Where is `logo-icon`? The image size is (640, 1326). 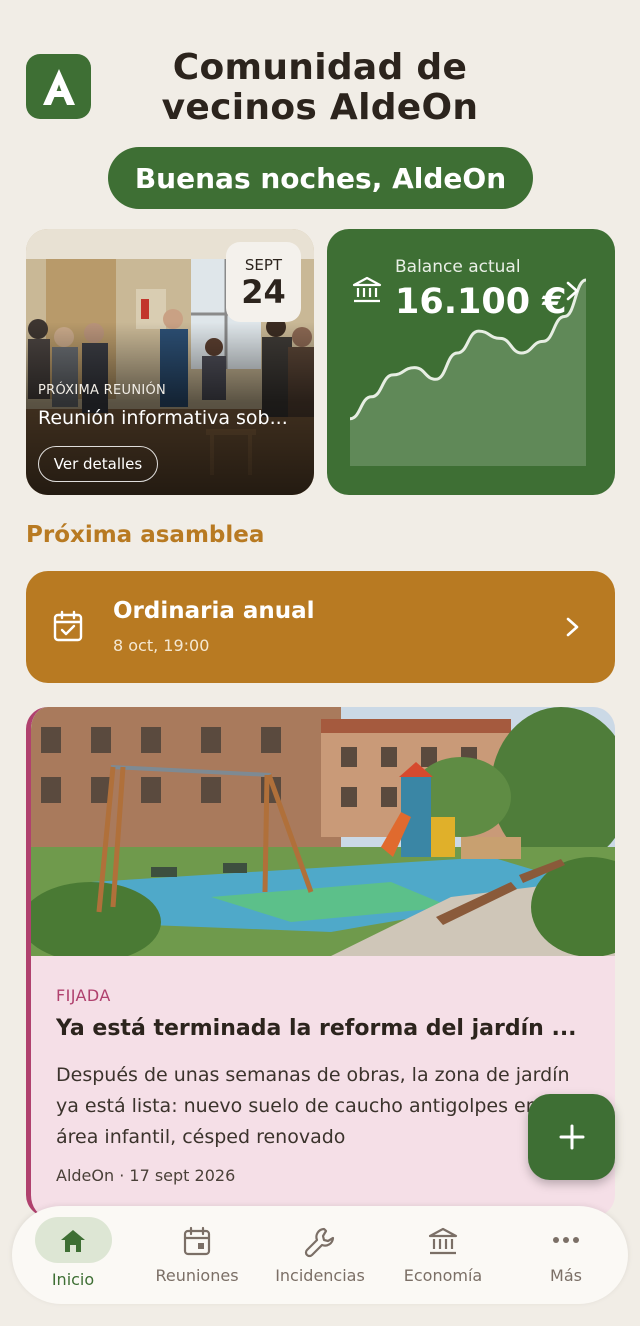 logo-icon is located at coordinates (58, 86).